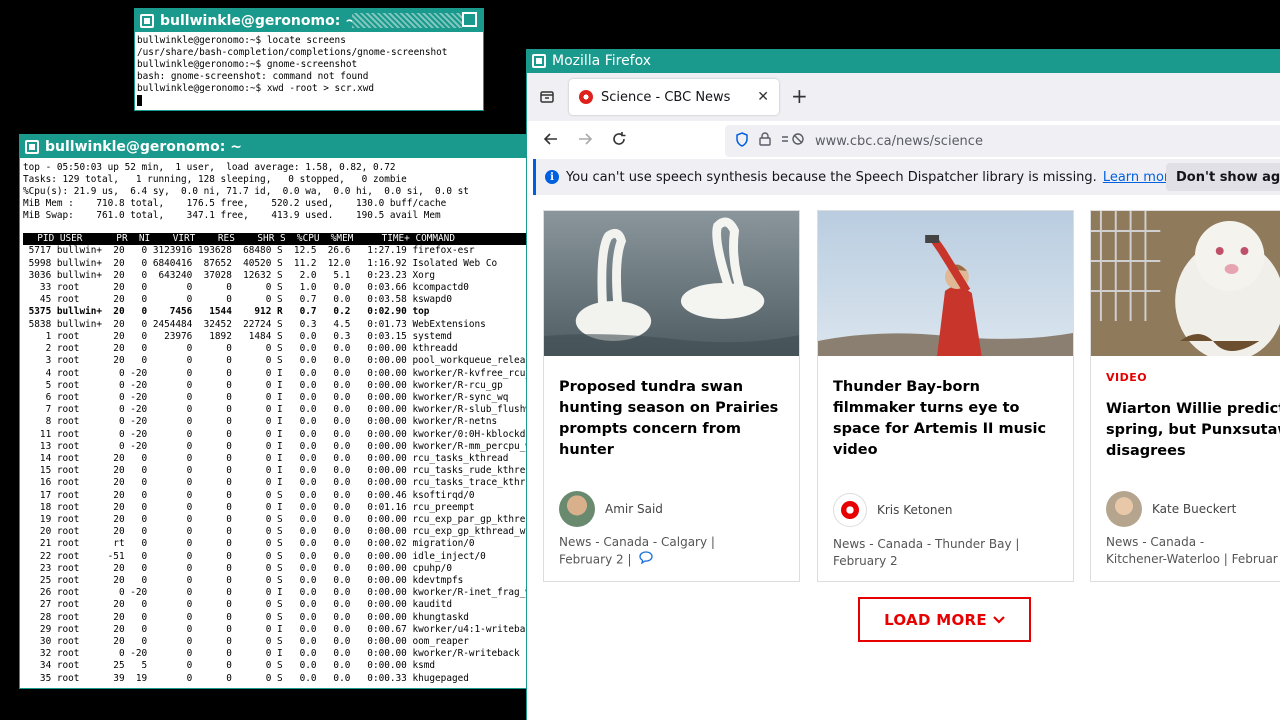 Image resolution: width=1280 pixels, height=720 pixels. Describe the element at coordinates (1223, 177) in the screenshot. I see `dont-show-again-button: Don't show ag` at that location.